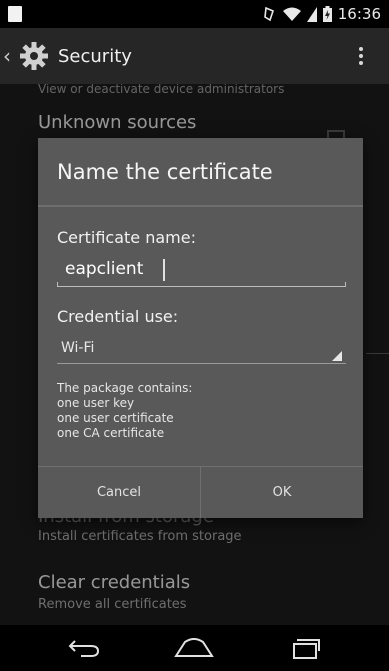 The width and height of the screenshot is (389, 671). Describe the element at coordinates (281, 492) in the screenshot. I see `ok-button: OK` at that location.